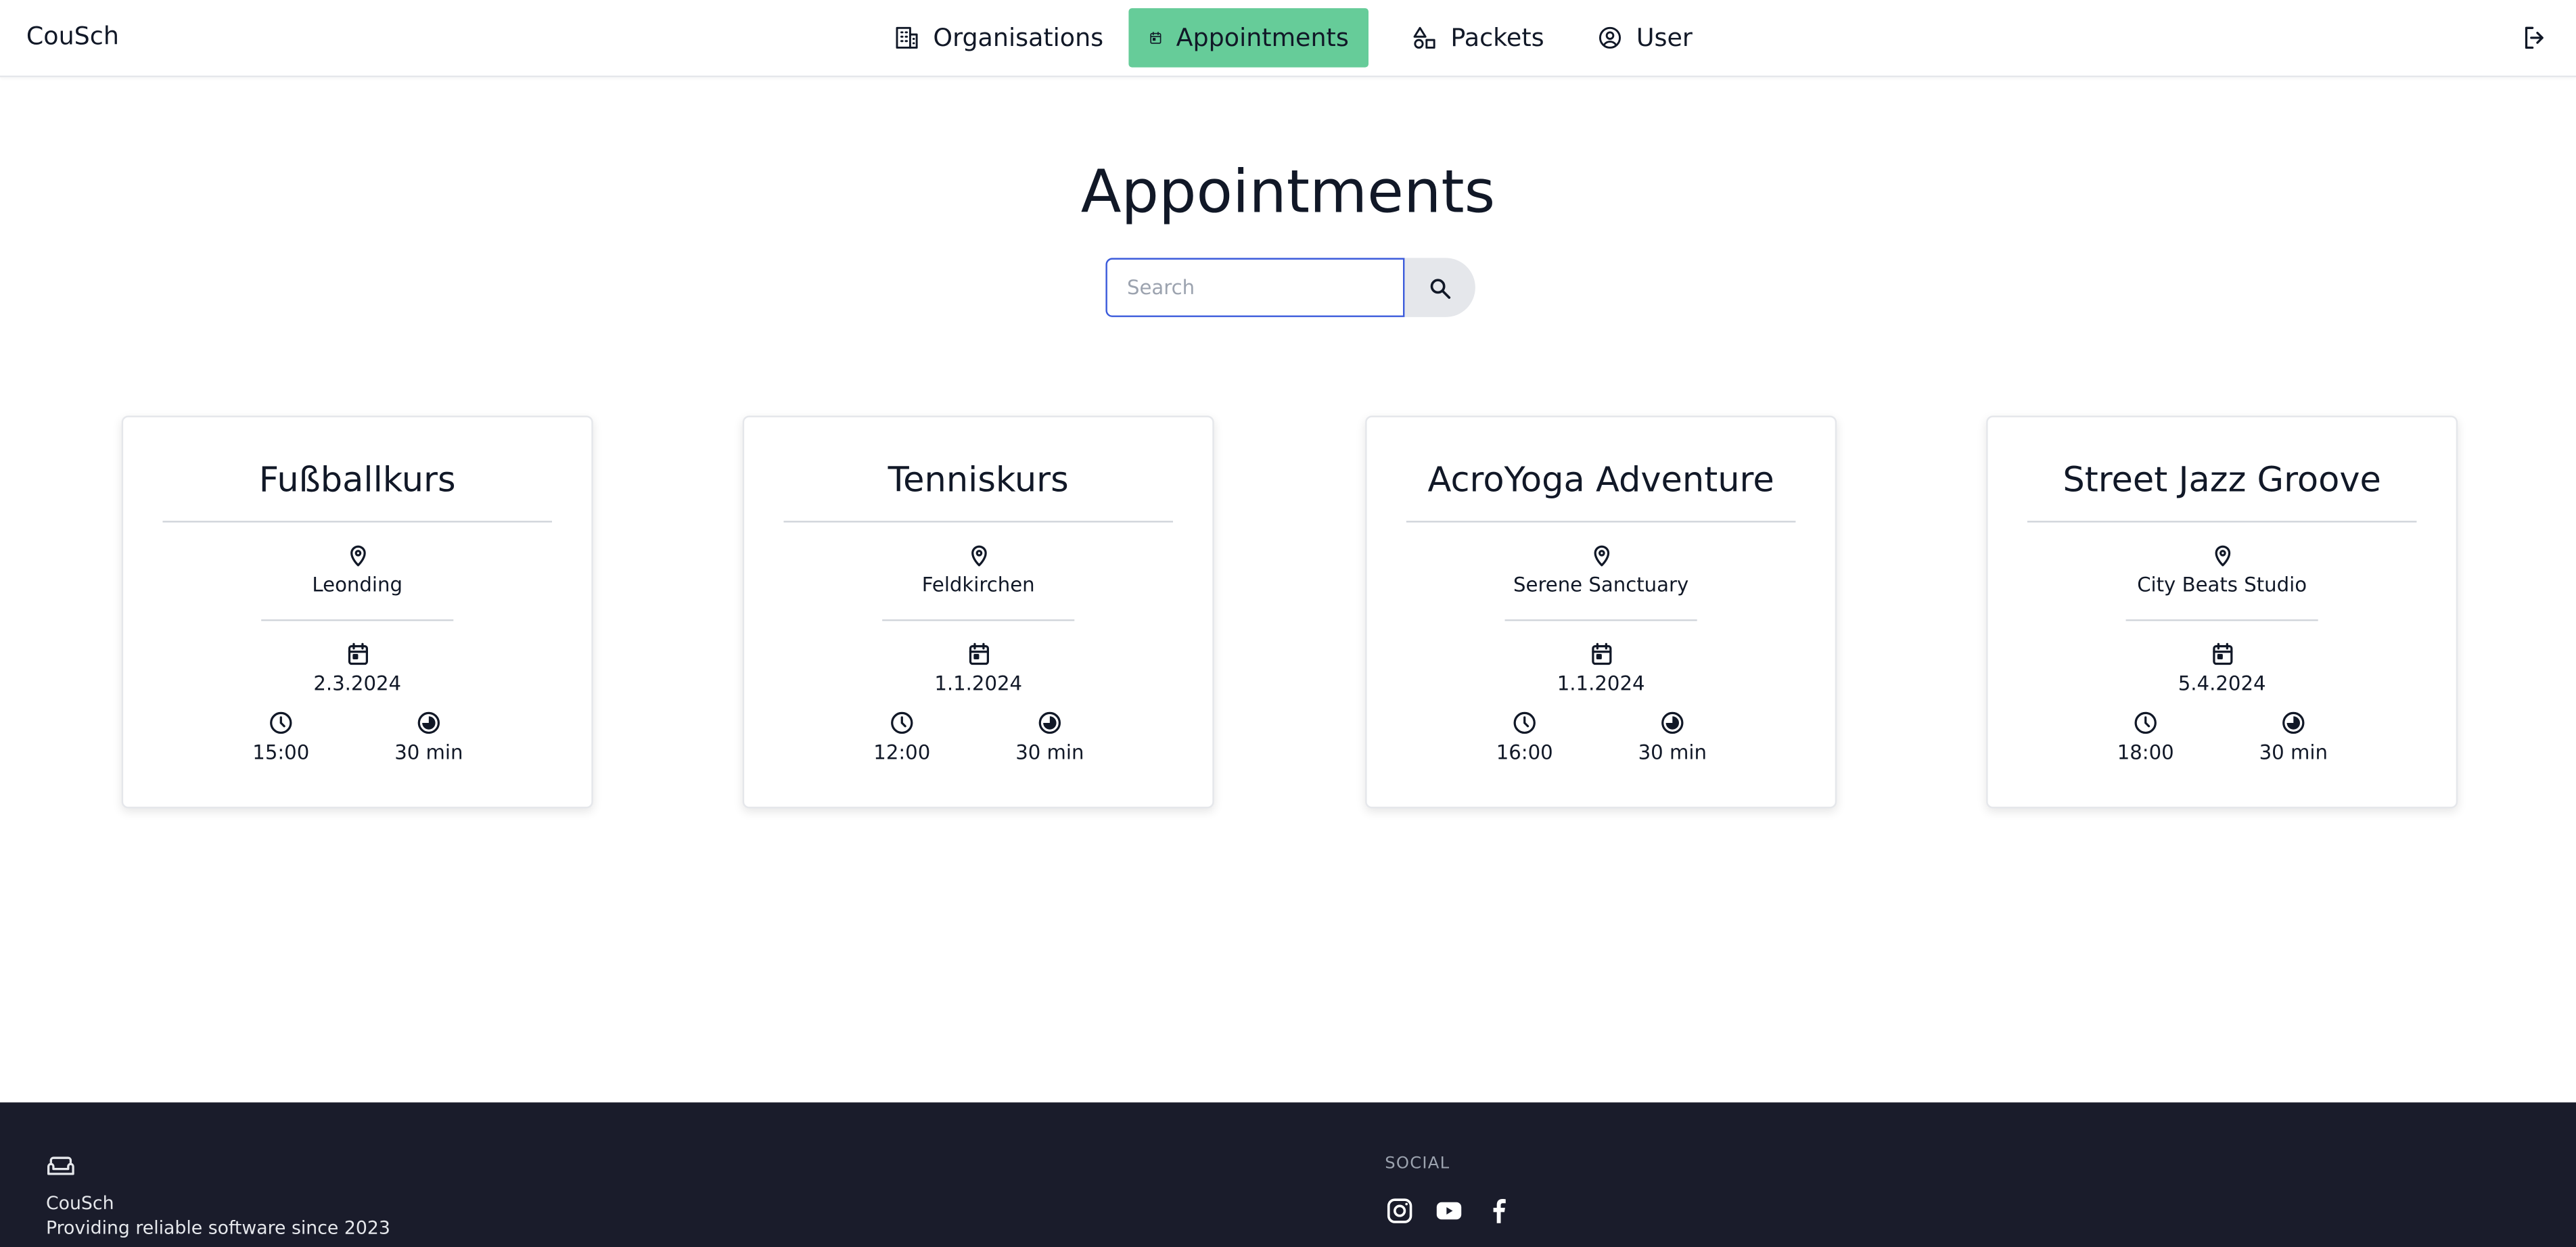 The image size is (2576, 1247). I want to click on appointment-location: Feldkirchen, so click(978, 584).